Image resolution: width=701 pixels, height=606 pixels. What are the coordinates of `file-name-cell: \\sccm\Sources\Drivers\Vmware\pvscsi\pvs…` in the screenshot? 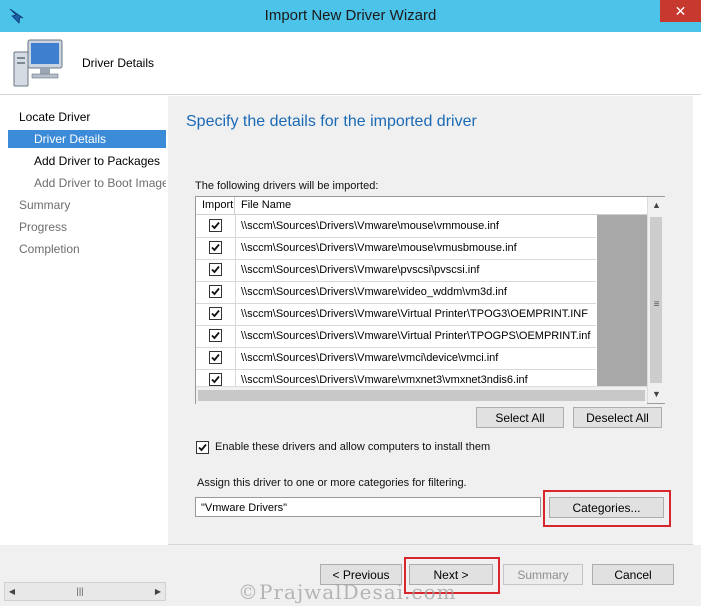 It's located at (418, 270).